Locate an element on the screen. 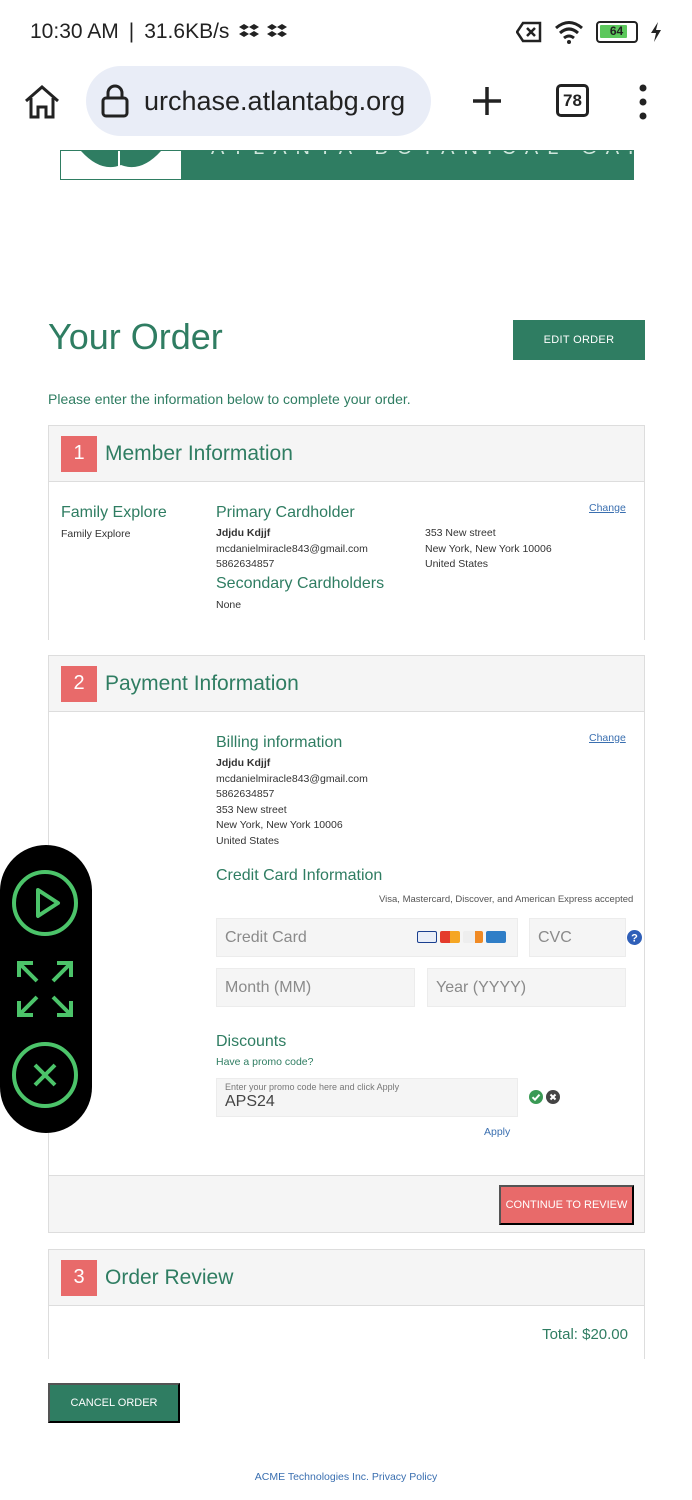 The image size is (692, 1500). status-bar: 10:30 AM | 31.6KB/s 64 is located at coordinates (346, 32).